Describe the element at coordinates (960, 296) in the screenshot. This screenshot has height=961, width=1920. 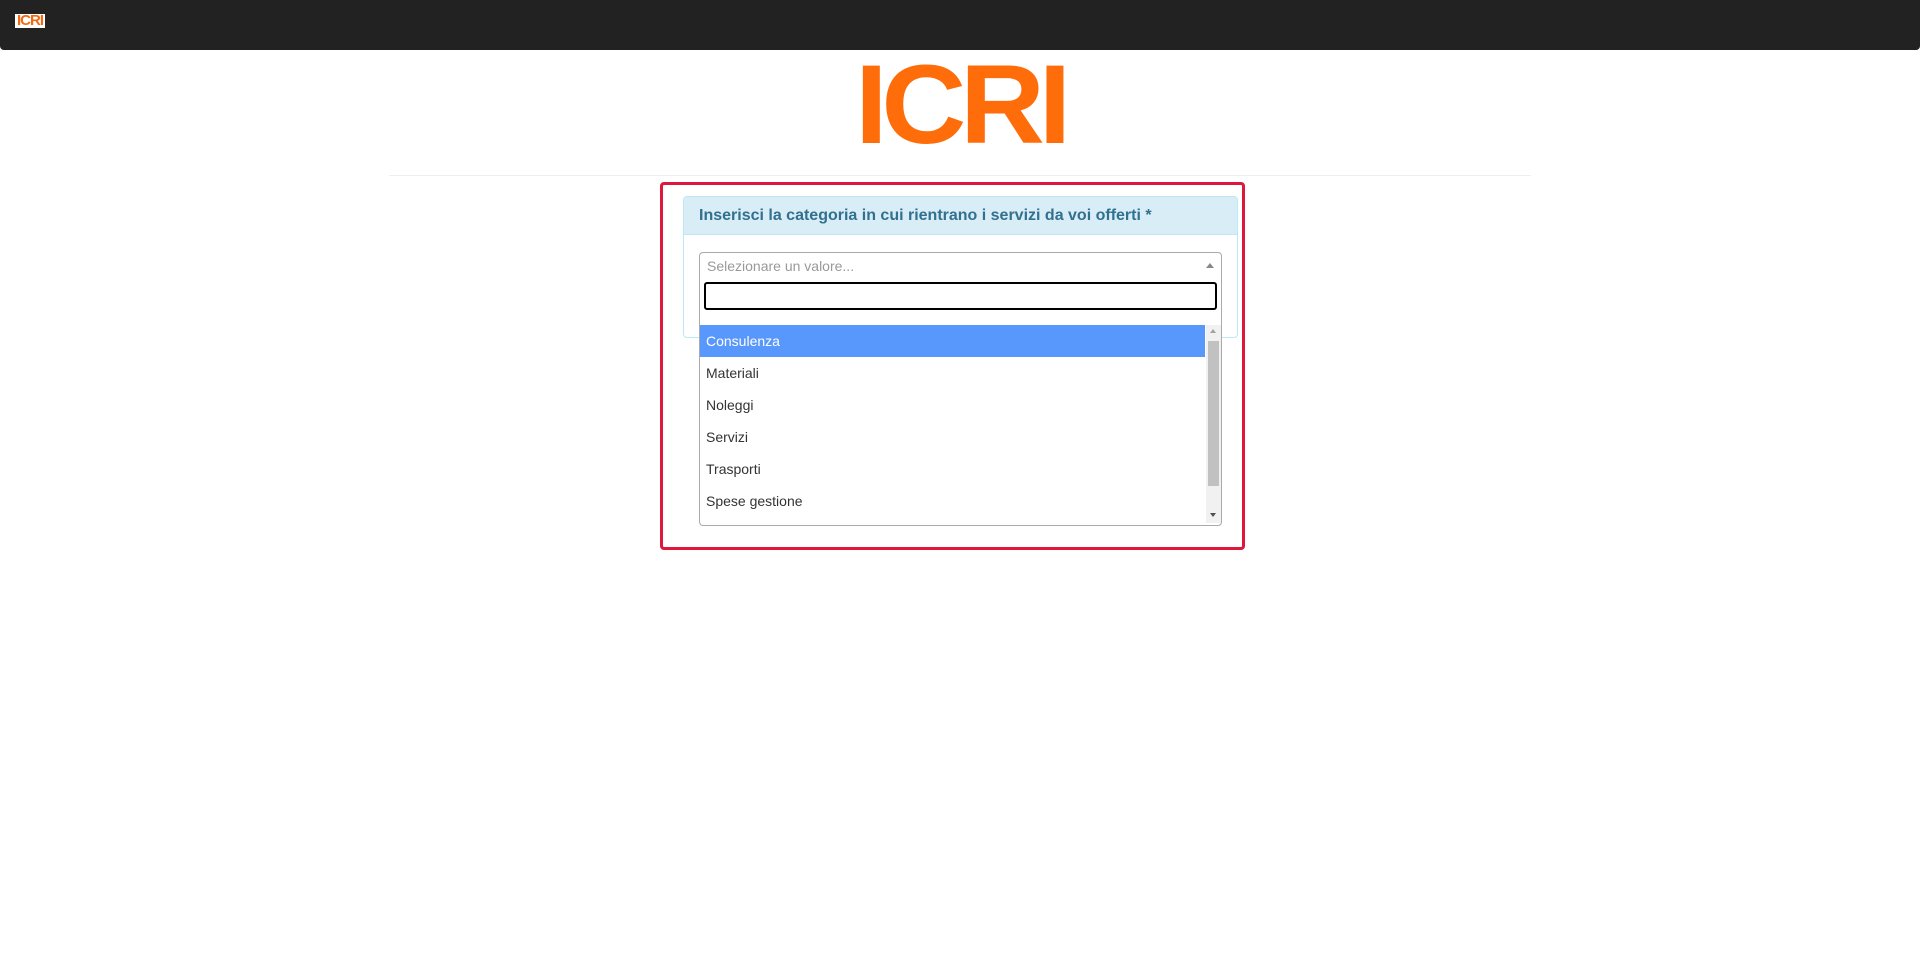
I see `select-search-input` at that location.